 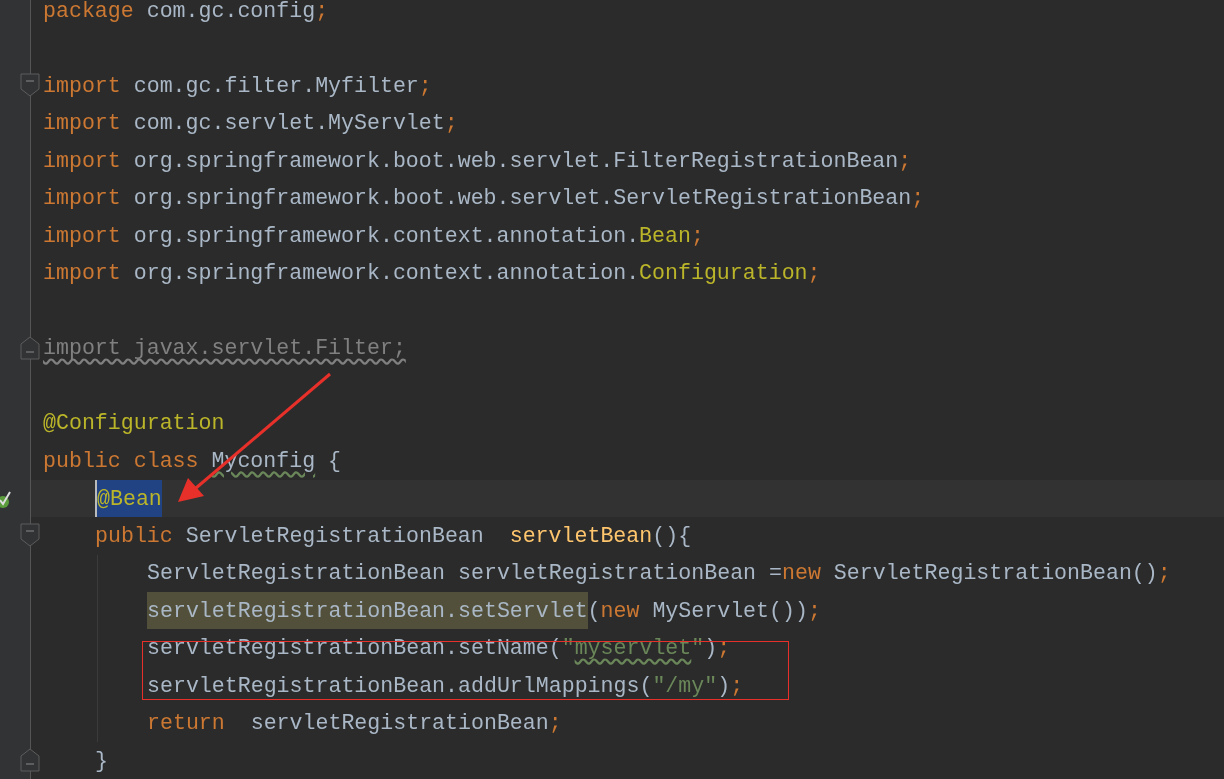 I want to click on keyword: return, so click(x=186, y=723).